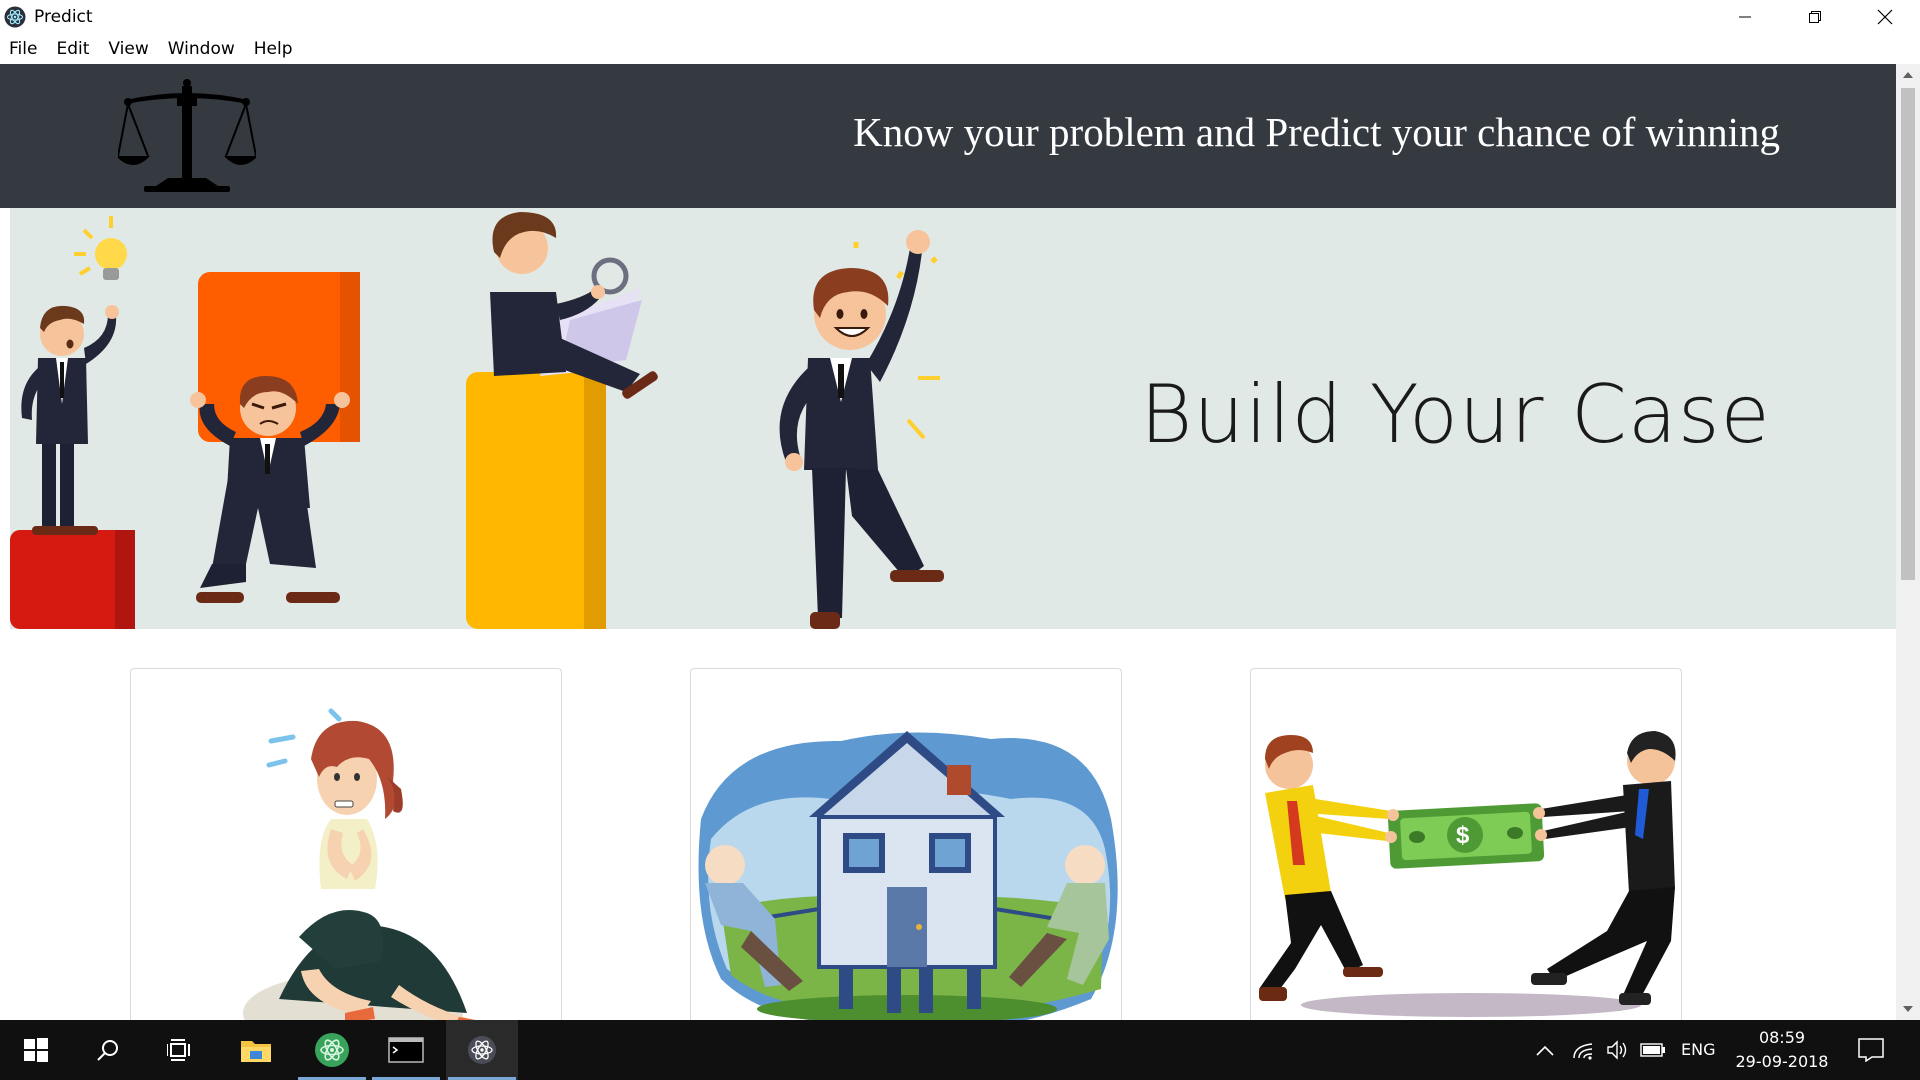 The image size is (1920, 1080). What do you see at coordinates (960, 49) in the screenshot?
I see `menu-bar: File Edit View Window Help` at bounding box center [960, 49].